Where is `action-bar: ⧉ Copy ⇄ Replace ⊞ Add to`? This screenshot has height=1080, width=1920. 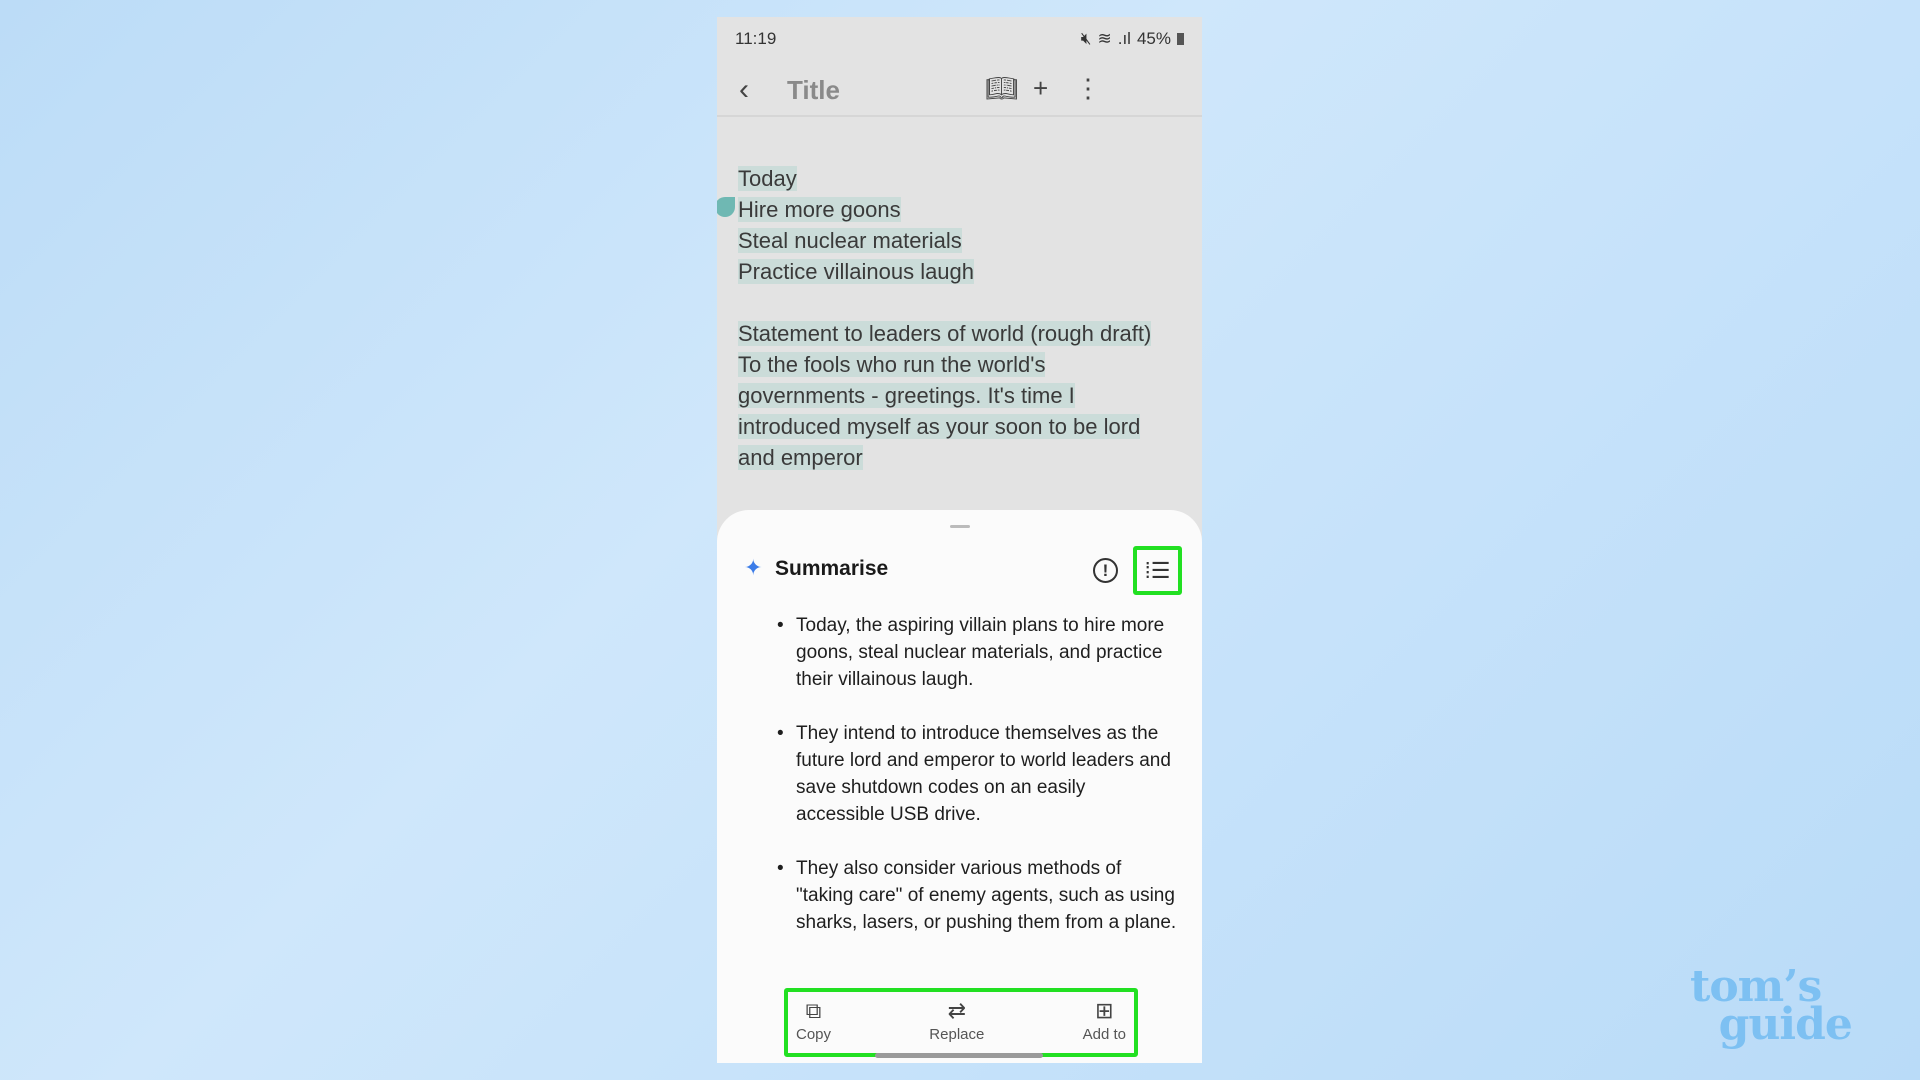 action-bar: ⧉ Copy ⇄ Replace ⊞ Add to is located at coordinates (961, 1022).